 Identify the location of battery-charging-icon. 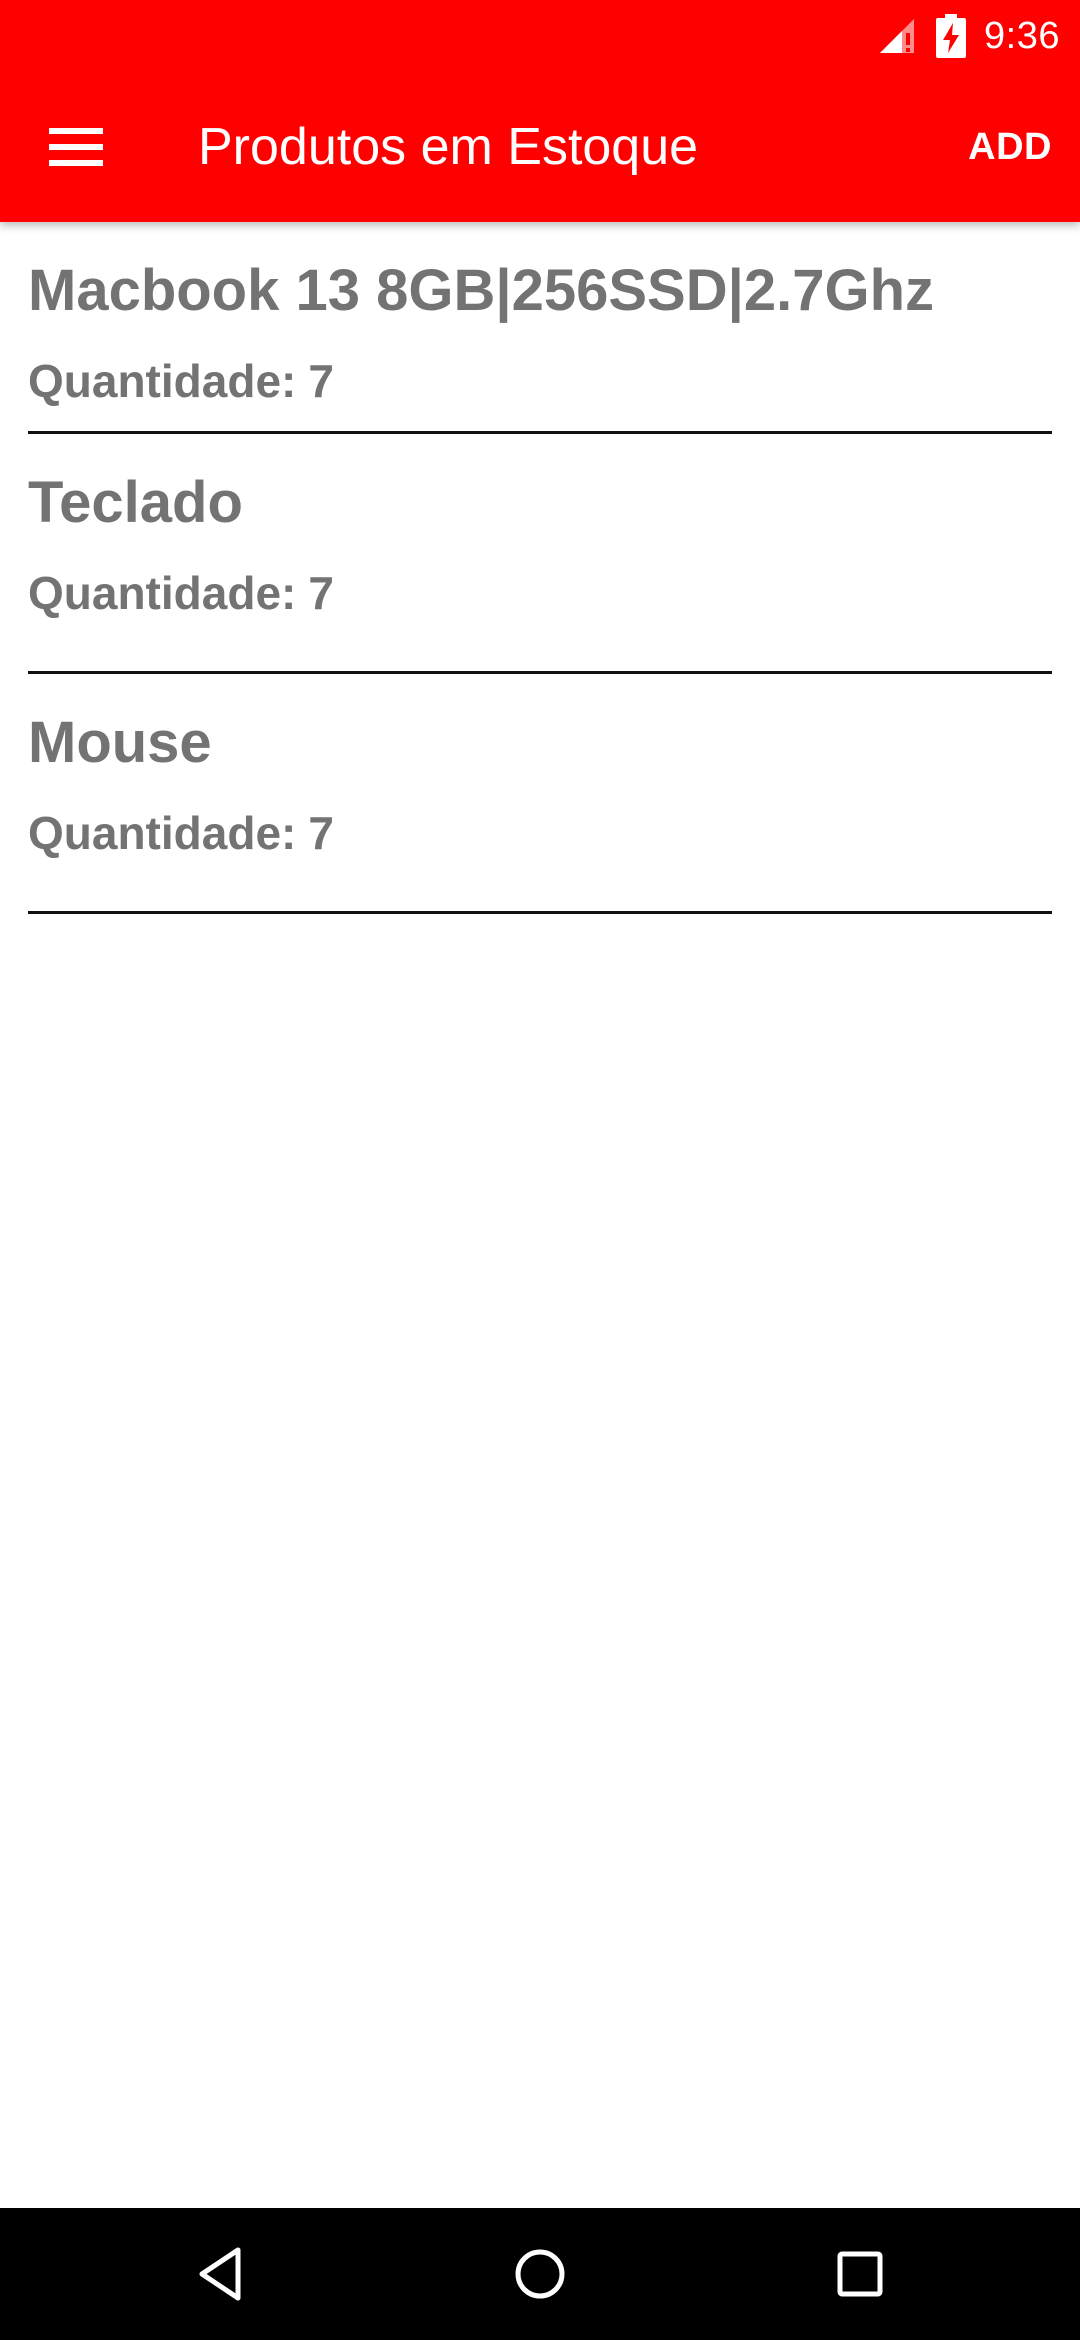
(951, 36).